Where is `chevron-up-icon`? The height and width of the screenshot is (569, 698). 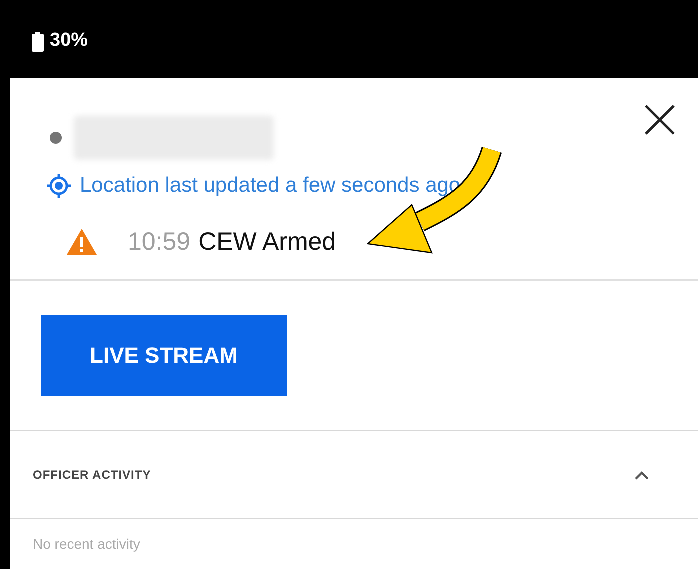 chevron-up-icon is located at coordinates (642, 475).